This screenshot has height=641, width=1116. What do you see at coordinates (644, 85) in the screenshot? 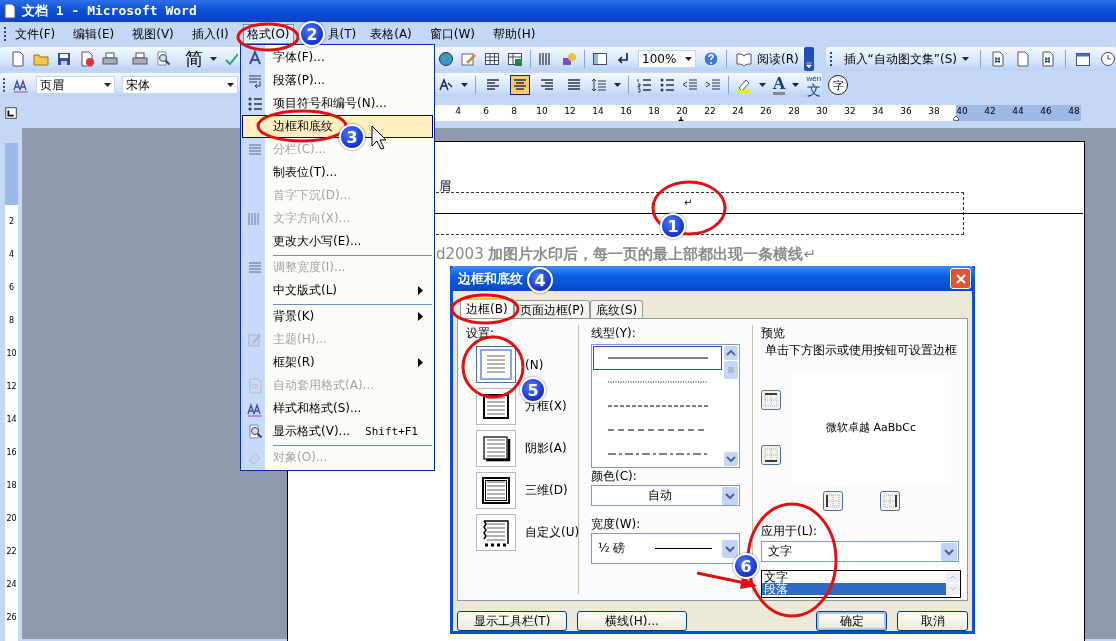
I see `numbered-list-icon` at bounding box center [644, 85].